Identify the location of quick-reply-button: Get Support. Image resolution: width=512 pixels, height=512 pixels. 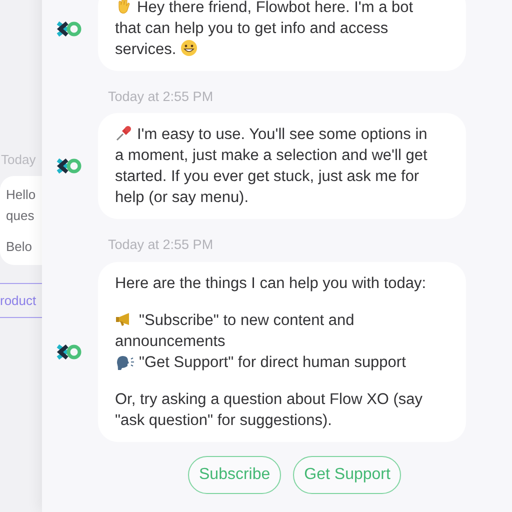
(347, 475).